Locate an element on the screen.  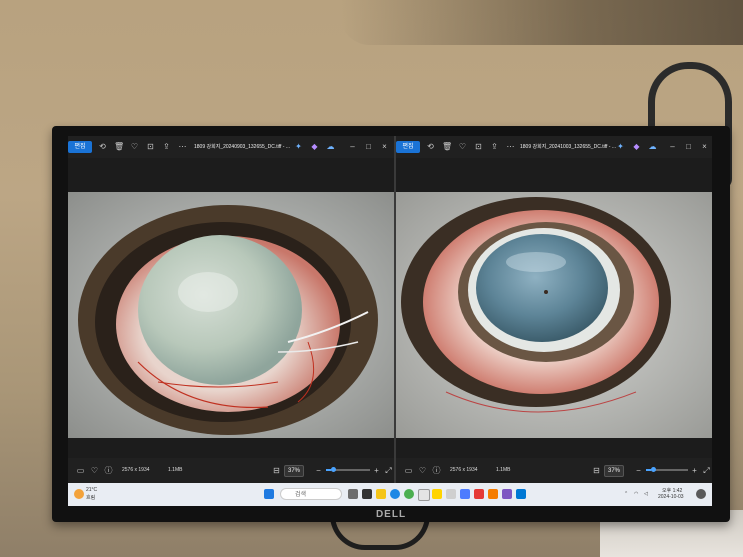
photos-icon is located at coordinates (521, 494).